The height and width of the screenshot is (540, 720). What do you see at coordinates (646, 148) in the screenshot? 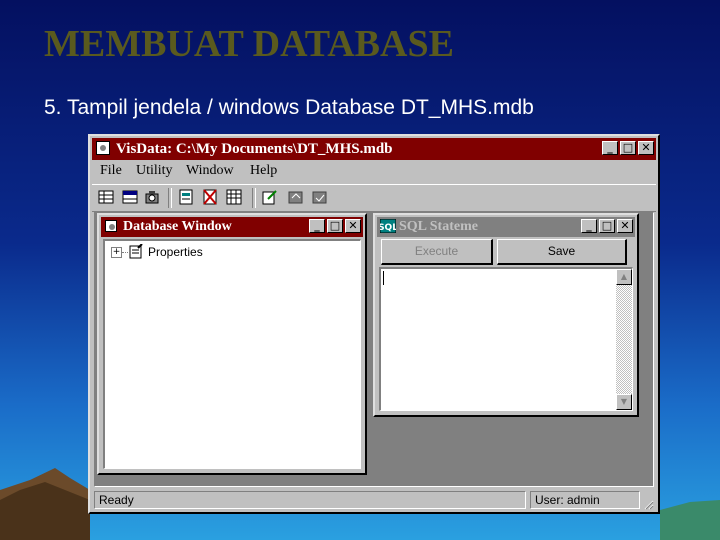
I see `close-button: ✕` at bounding box center [646, 148].